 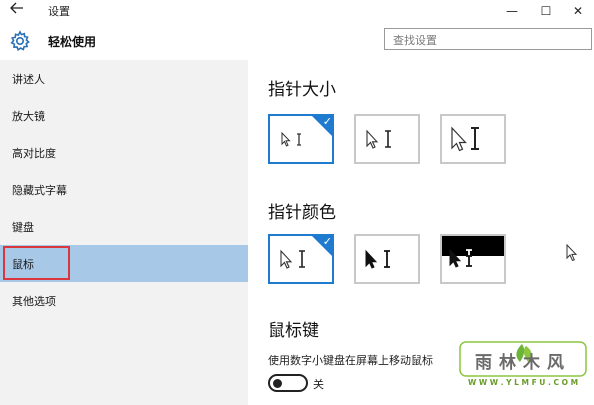 I want to click on pointer-size-option-large, so click(x=473, y=139).